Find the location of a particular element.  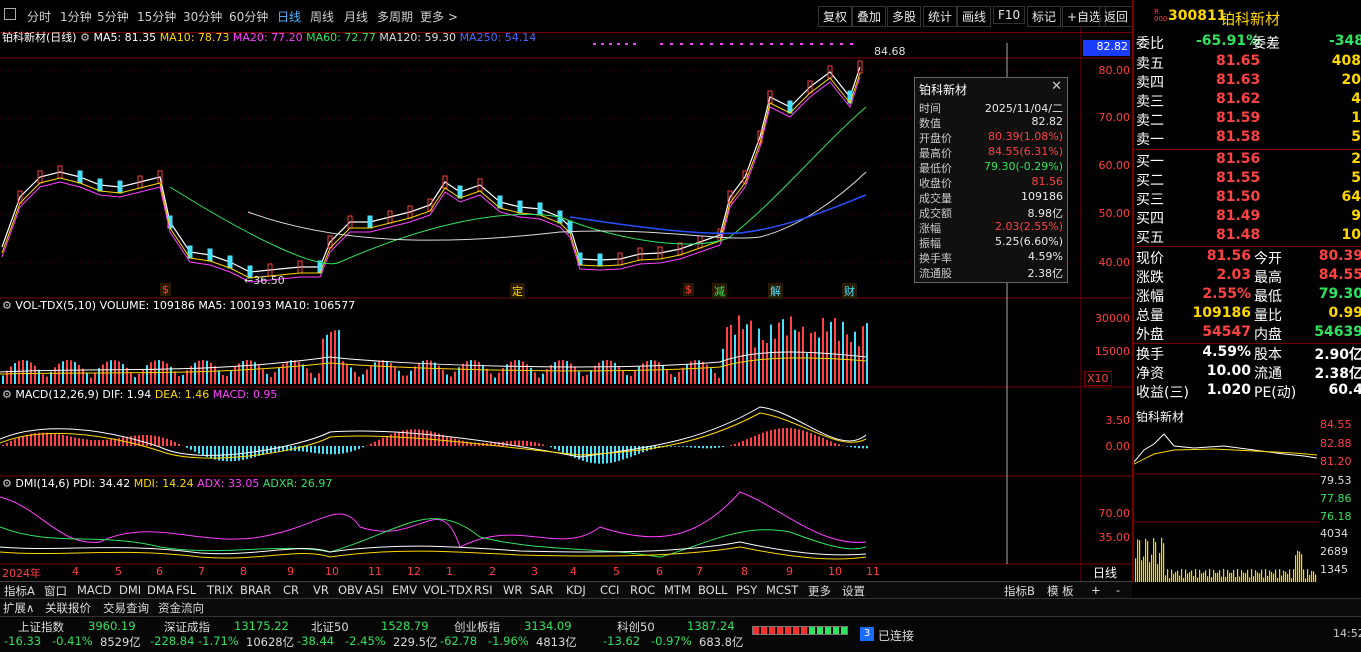

toolbar-button-8: 返回 is located at coordinates (1116, 16).